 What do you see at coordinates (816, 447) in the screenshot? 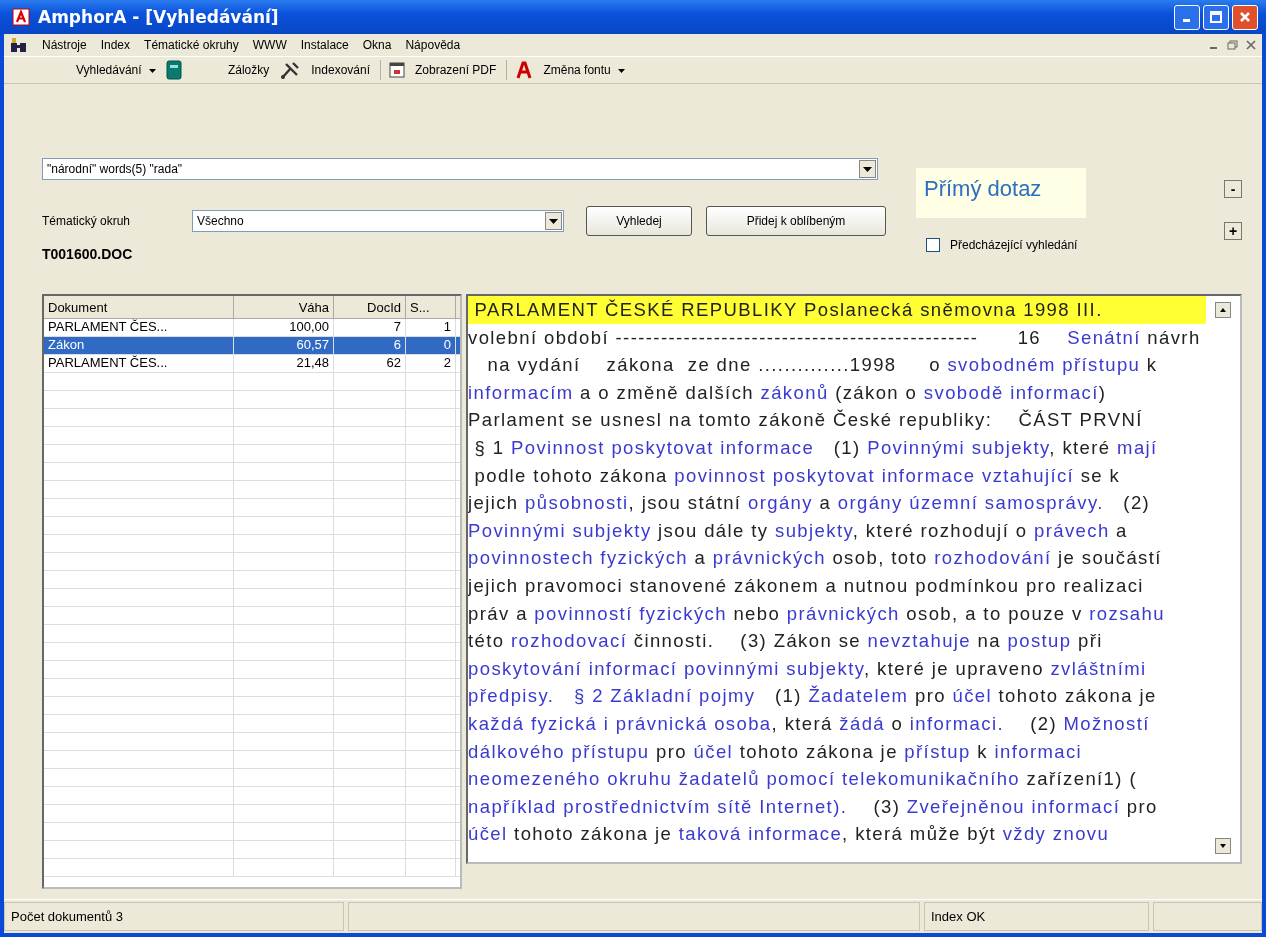
I see `document-line: § 1 Povinnost poskytovat informace (1) Povinnými subjekty, které mají` at bounding box center [816, 447].